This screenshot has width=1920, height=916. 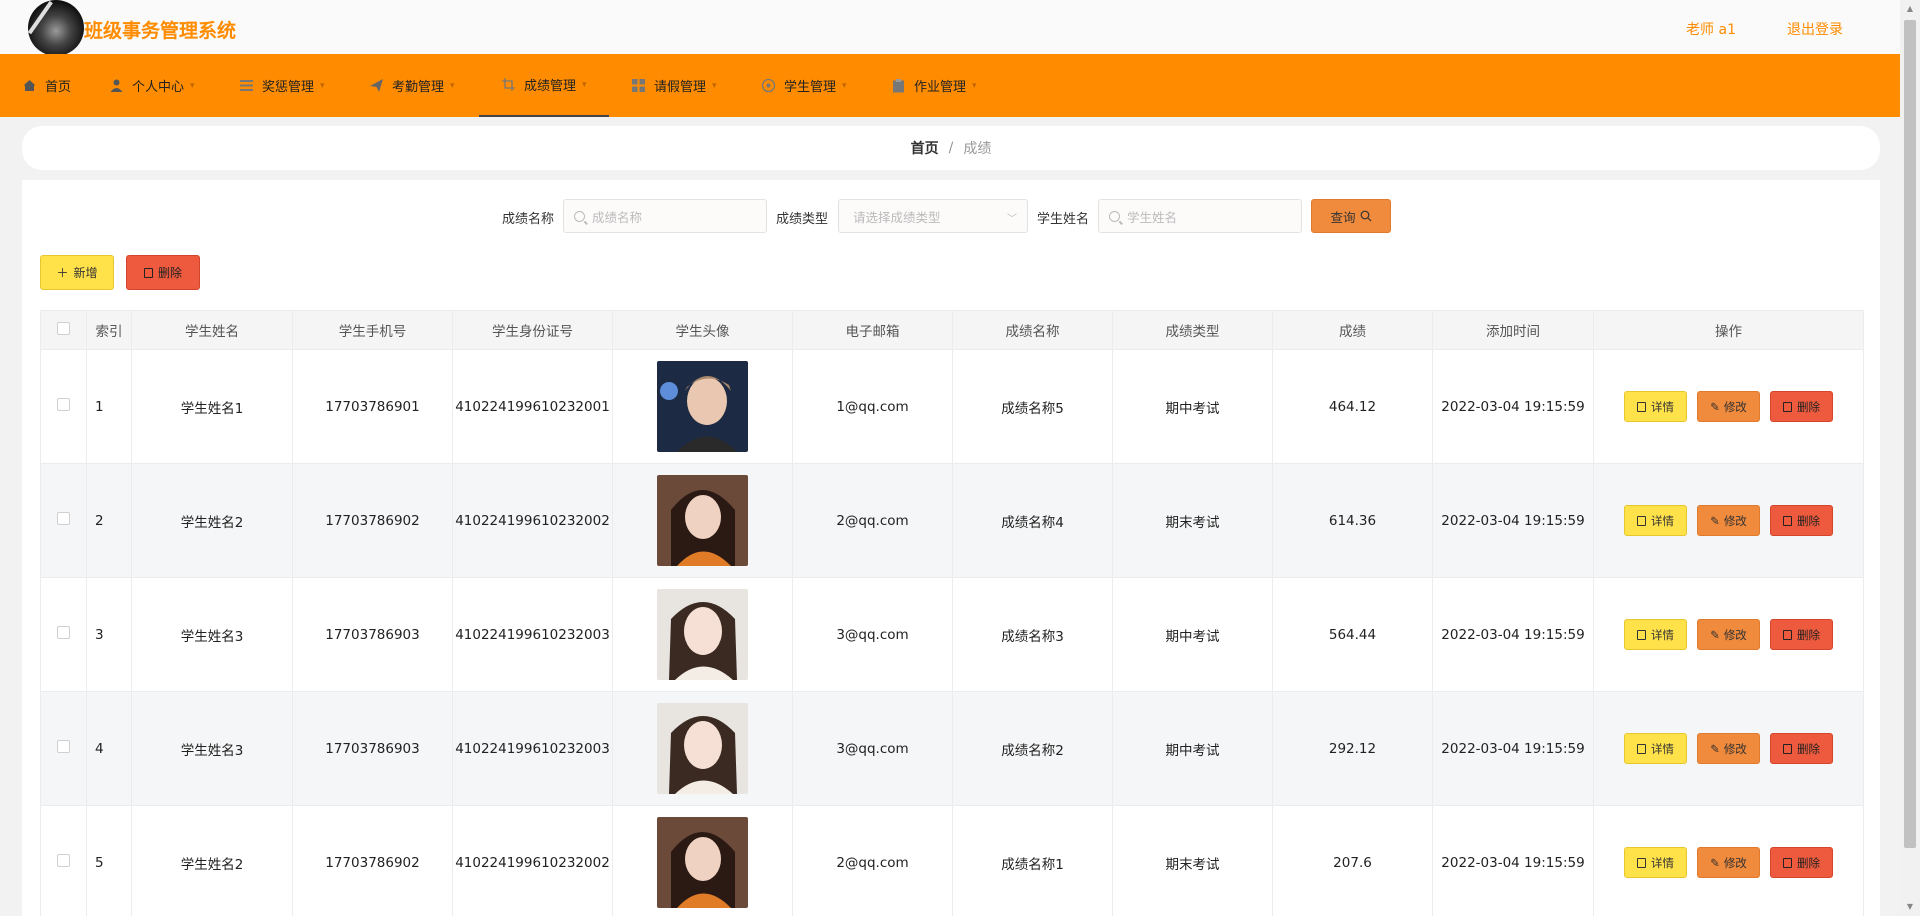 What do you see at coordinates (925, 148) in the screenshot?
I see `breadcrumb-home: 首页` at bounding box center [925, 148].